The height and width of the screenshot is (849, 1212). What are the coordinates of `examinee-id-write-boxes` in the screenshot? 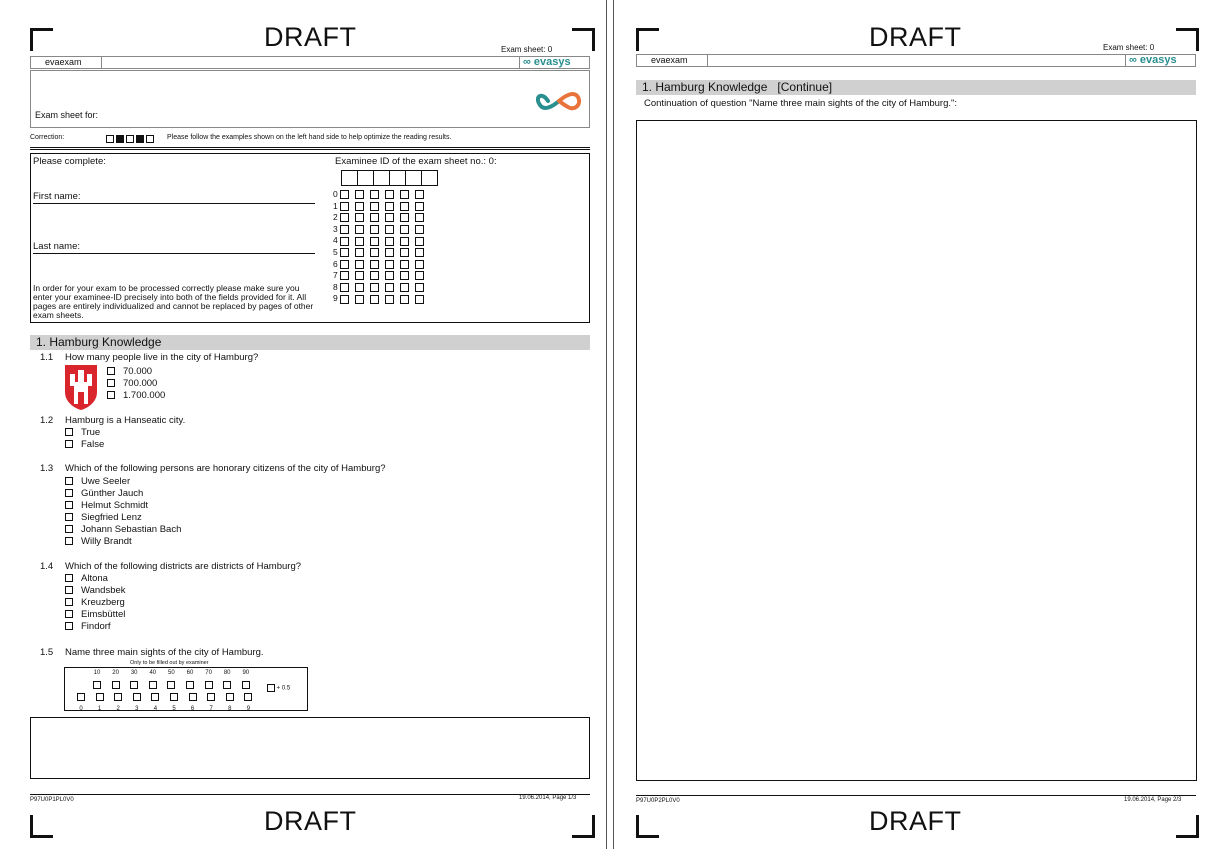 It's located at (389, 178).